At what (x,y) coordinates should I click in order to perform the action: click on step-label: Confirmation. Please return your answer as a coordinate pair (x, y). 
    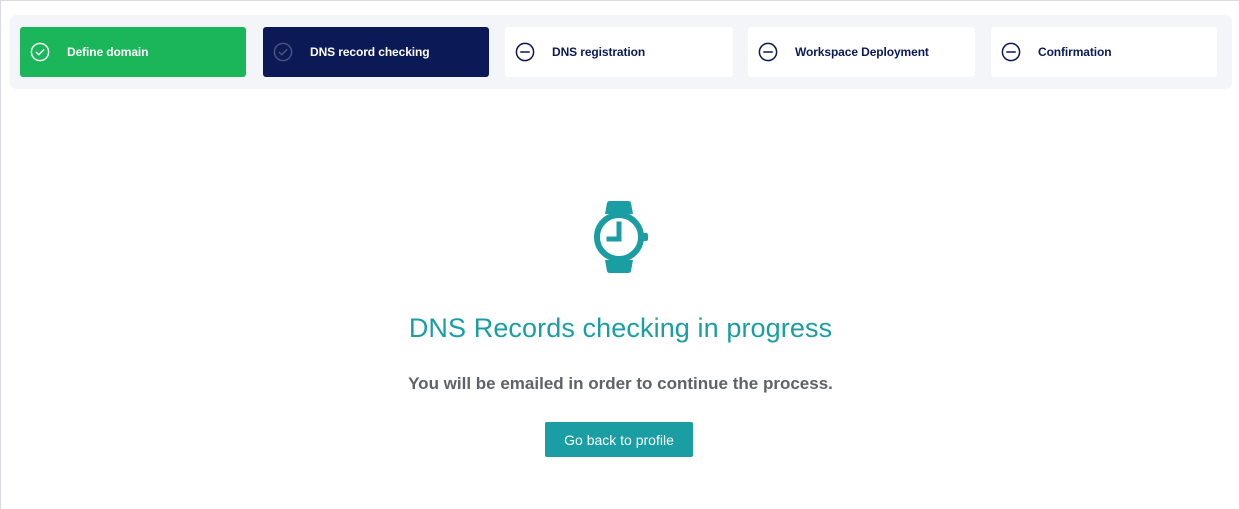
    Looking at the image, I should click on (1075, 52).